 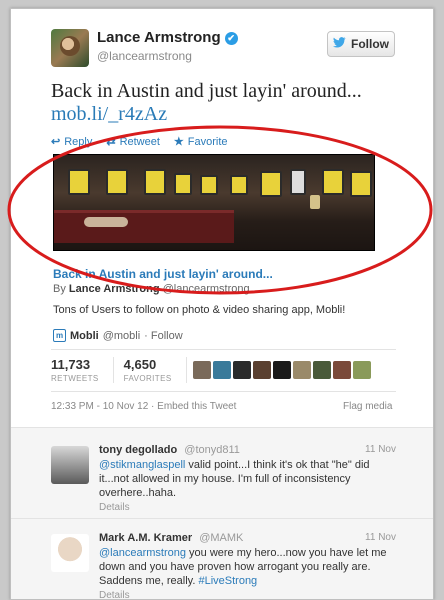 What do you see at coordinates (84, 336) in the screenshot?
I see `source-name: Mobli` at bounding box center [84, 336].